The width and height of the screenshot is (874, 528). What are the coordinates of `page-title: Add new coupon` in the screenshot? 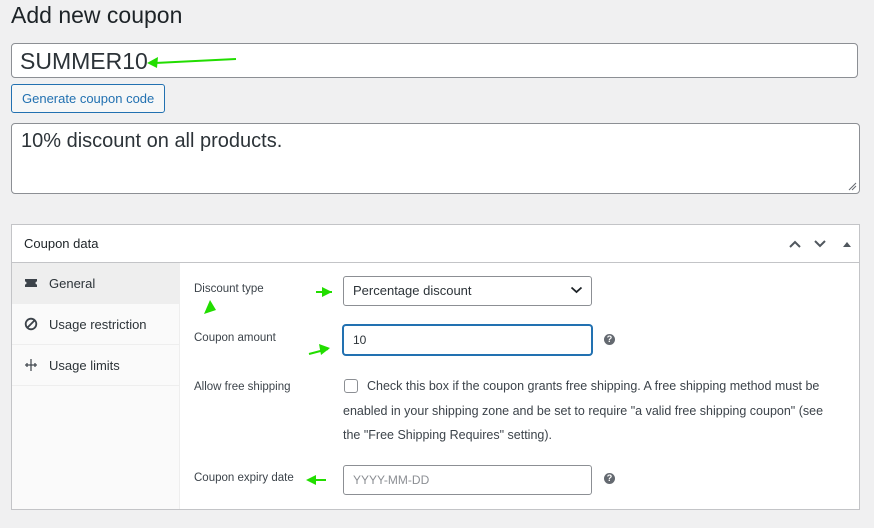 It's located at (97, 15).